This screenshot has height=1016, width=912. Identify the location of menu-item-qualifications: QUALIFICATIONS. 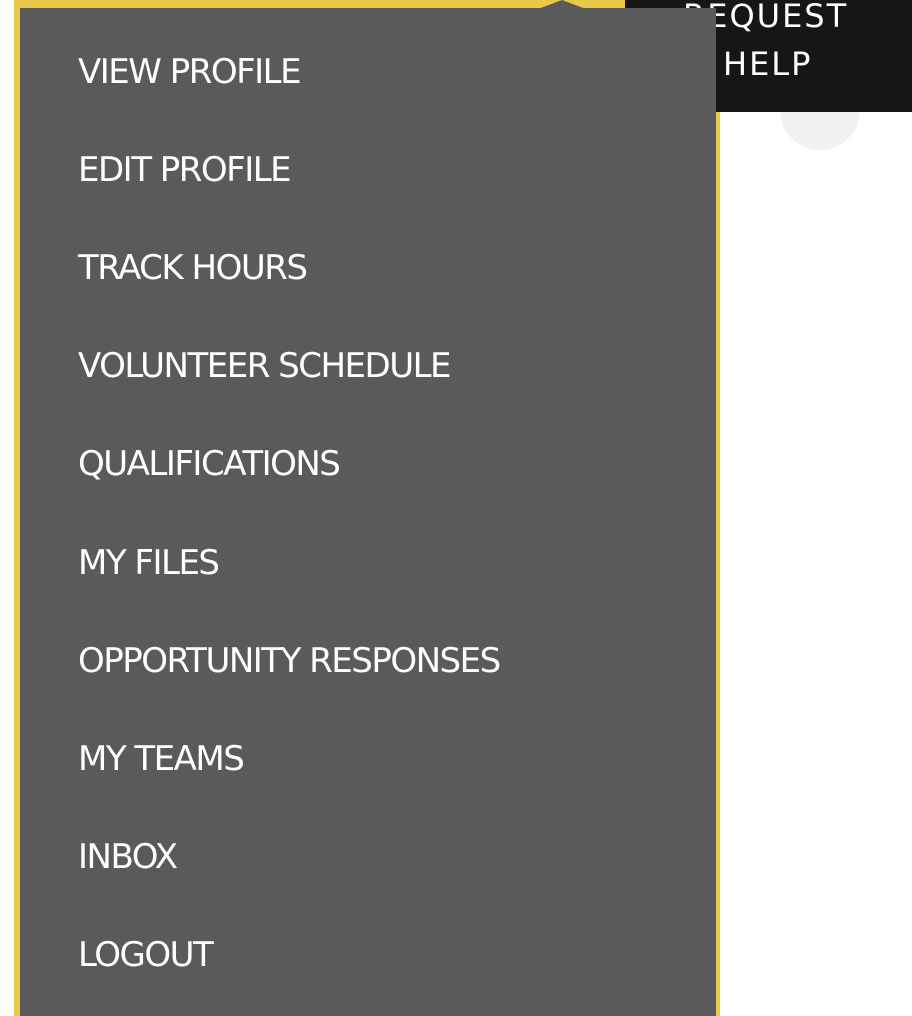
(209, 464).